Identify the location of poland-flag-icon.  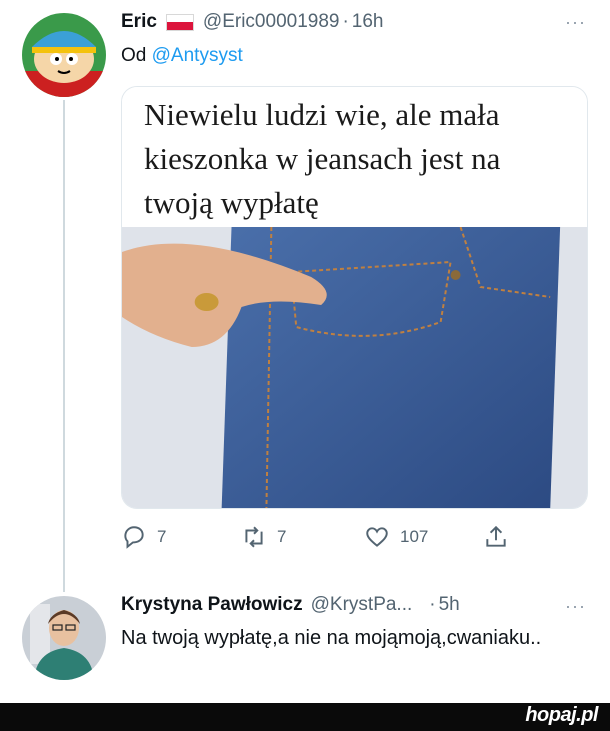
(179, 22).